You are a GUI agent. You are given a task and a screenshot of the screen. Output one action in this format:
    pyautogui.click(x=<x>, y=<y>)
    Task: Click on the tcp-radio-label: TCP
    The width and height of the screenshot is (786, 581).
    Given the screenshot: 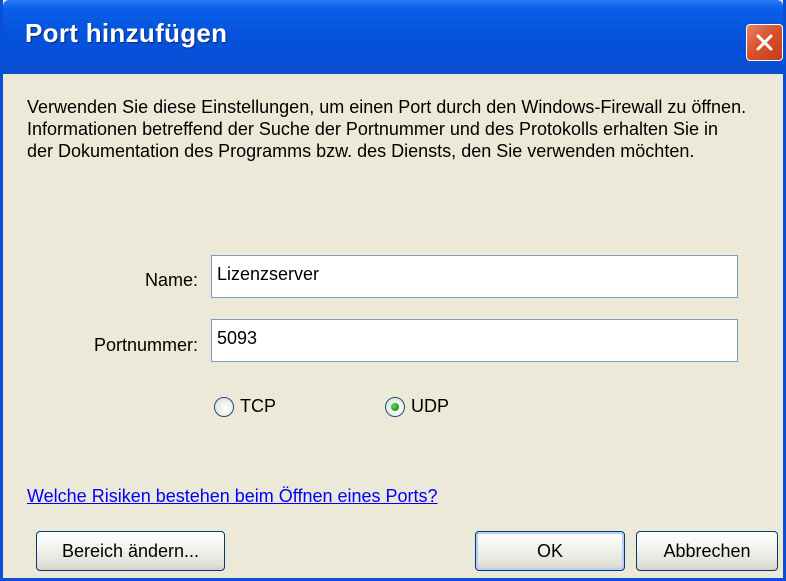 What is the action you would take?
    pyautogui.click(x=258, y=406)
    